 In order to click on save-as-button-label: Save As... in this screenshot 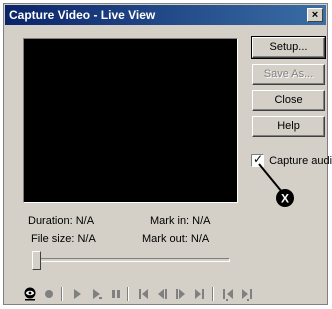, I will do `click(288, 74)`.